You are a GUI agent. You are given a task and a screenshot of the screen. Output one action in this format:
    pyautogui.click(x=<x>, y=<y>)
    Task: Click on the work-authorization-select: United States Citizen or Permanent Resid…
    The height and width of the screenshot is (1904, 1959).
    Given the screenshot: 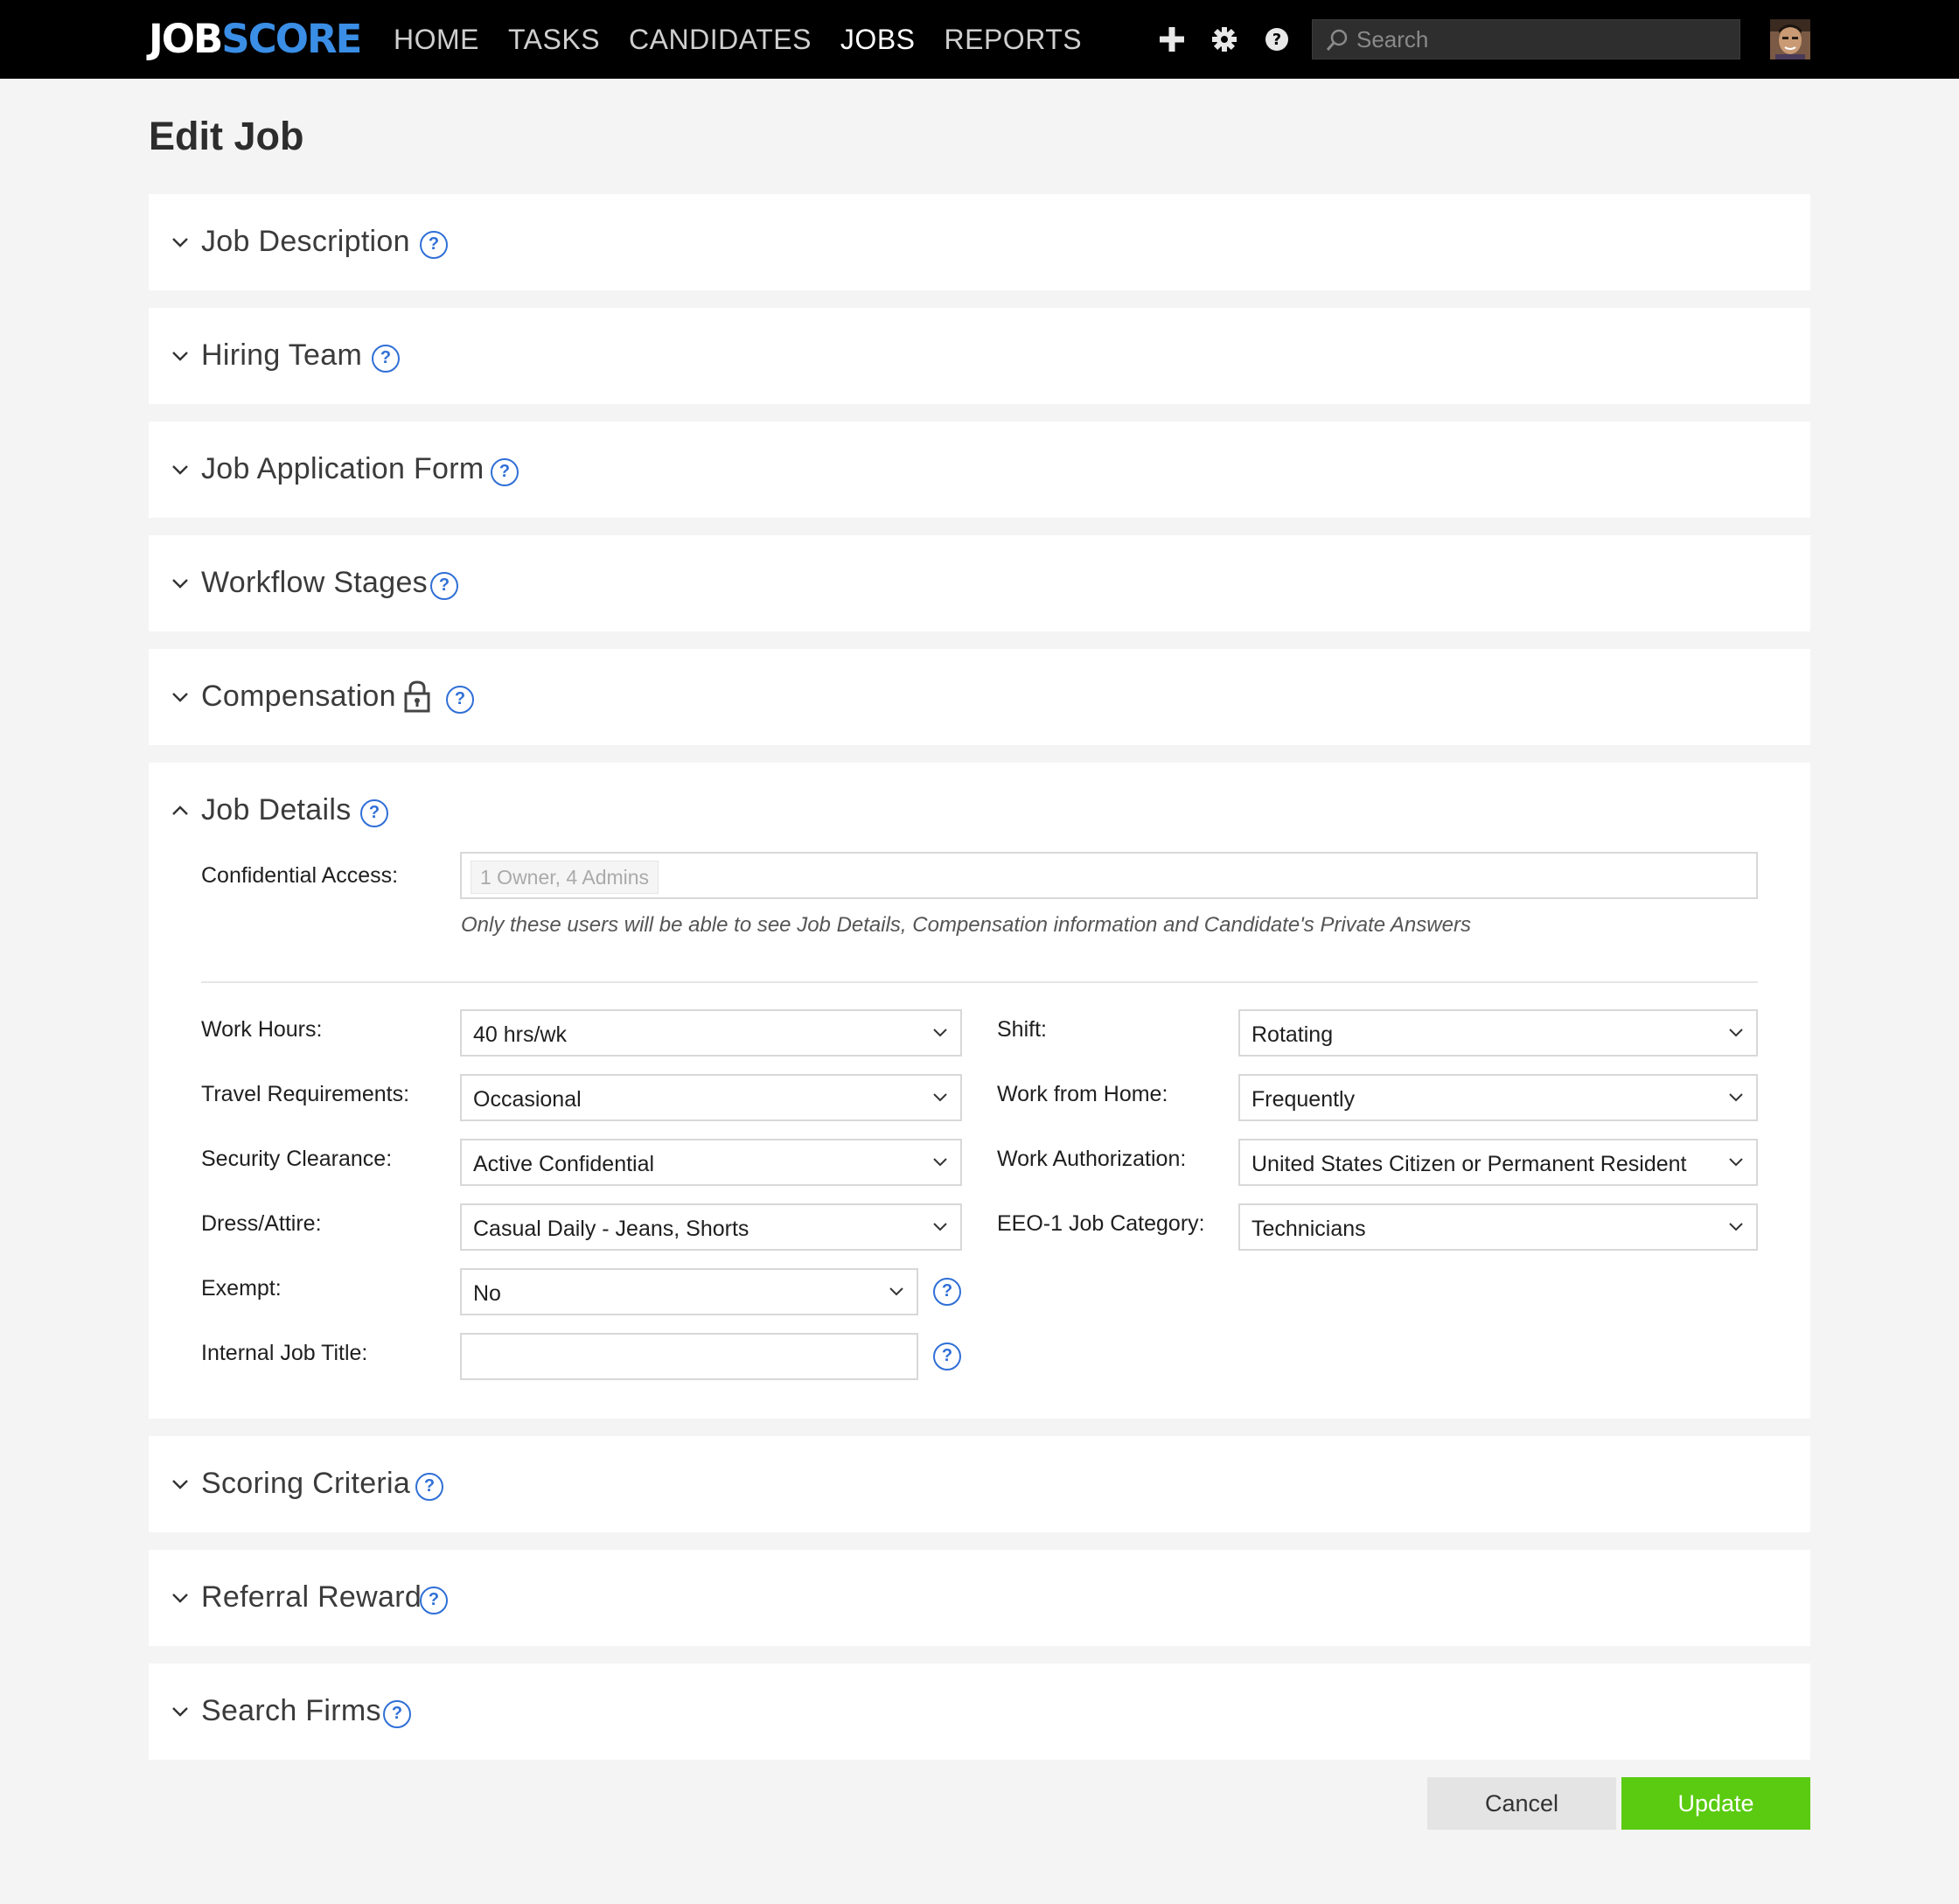 What is the action you would take?
    pyautogui.click(x=1498, y=1162)
    